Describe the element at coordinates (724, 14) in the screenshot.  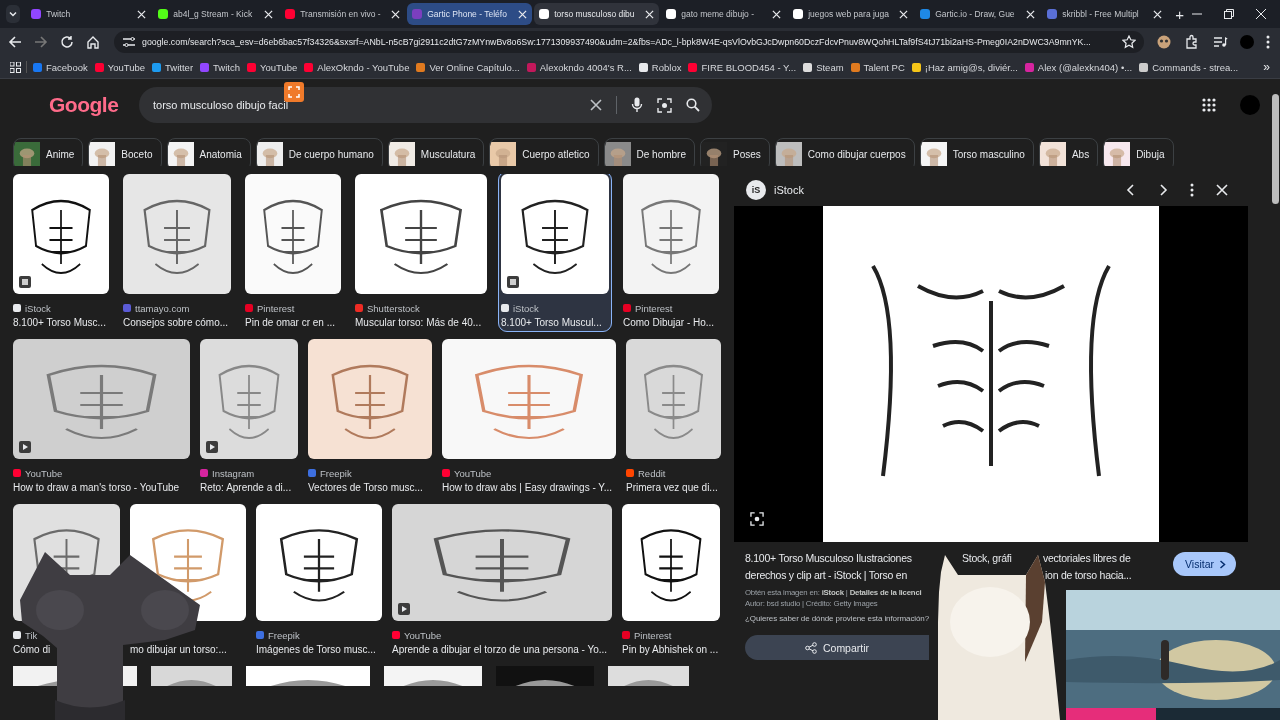
I see `browser-tab: gato meme dibujo -` at that location.